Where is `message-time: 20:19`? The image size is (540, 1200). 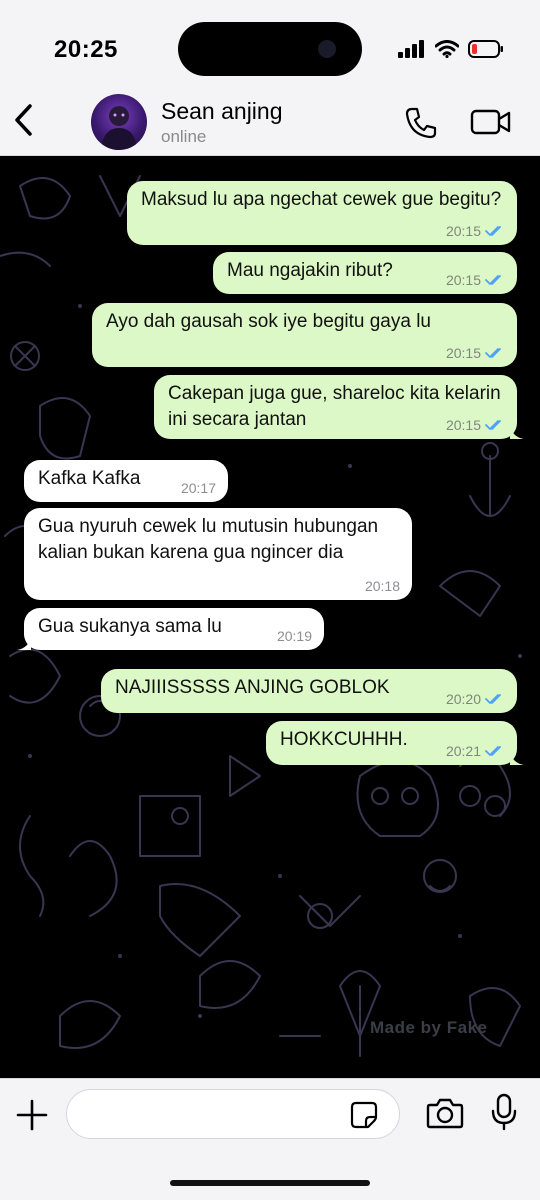 message-time: 20:19 is located at coordinates (294, 636).